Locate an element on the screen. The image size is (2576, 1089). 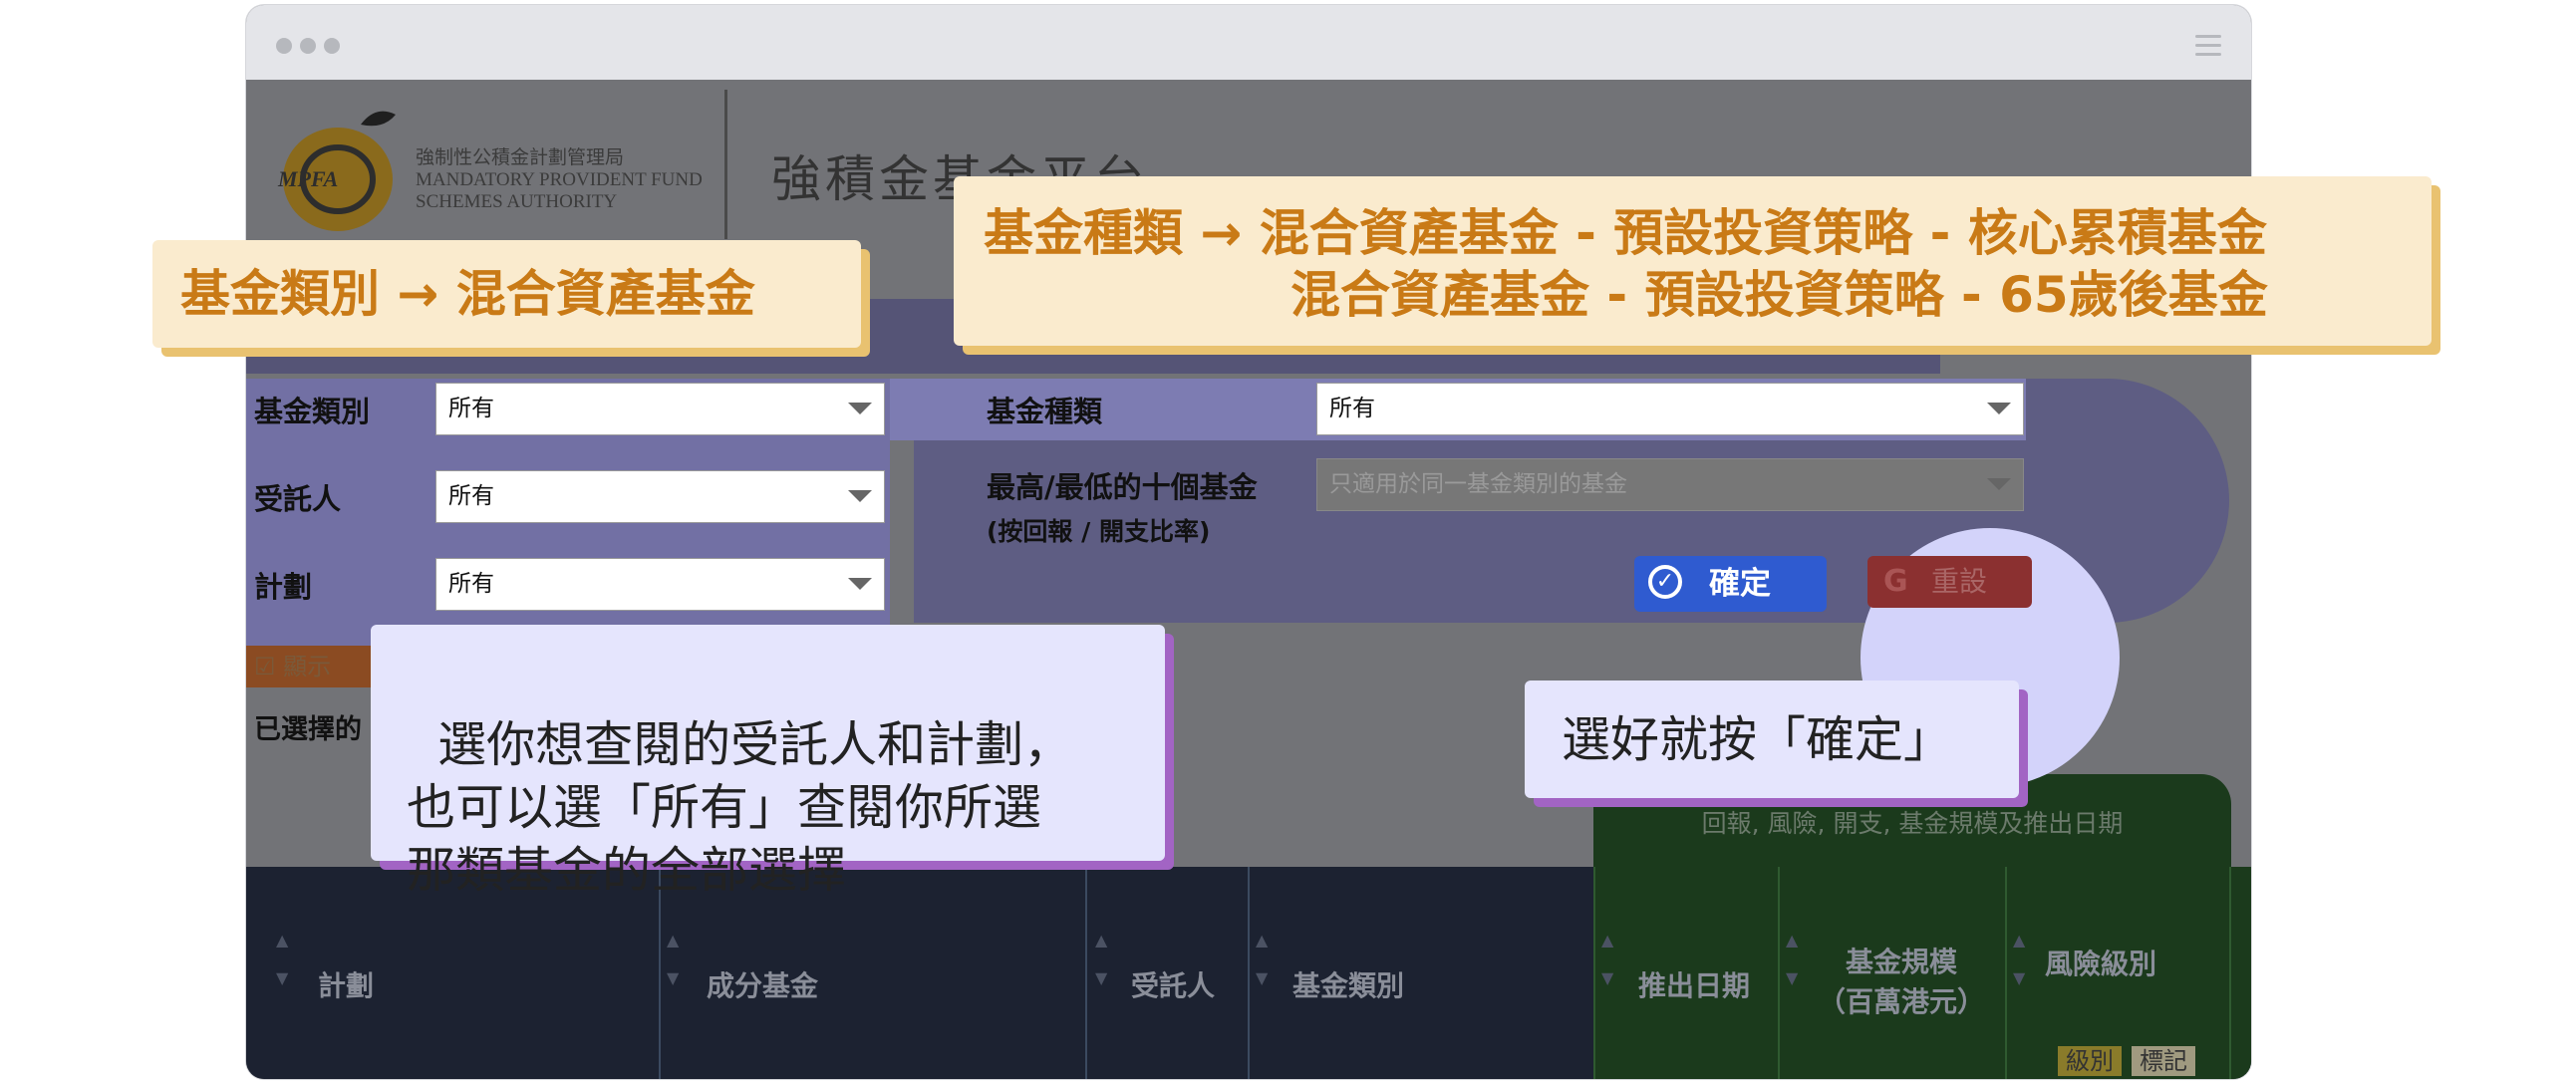
window-titlebar is located at coordinates (1248, 42).